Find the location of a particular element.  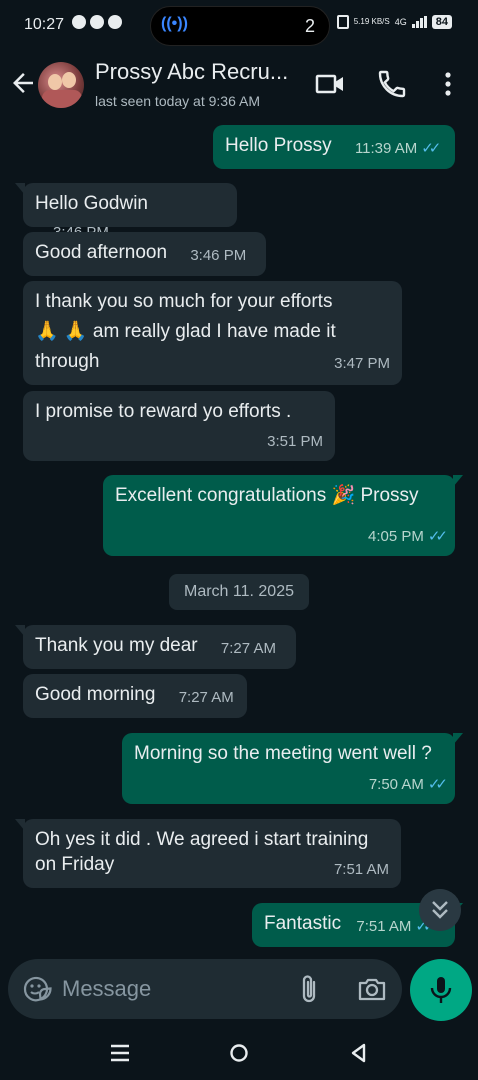

message-text: Good afternoon is located at coordinates (101, 252).